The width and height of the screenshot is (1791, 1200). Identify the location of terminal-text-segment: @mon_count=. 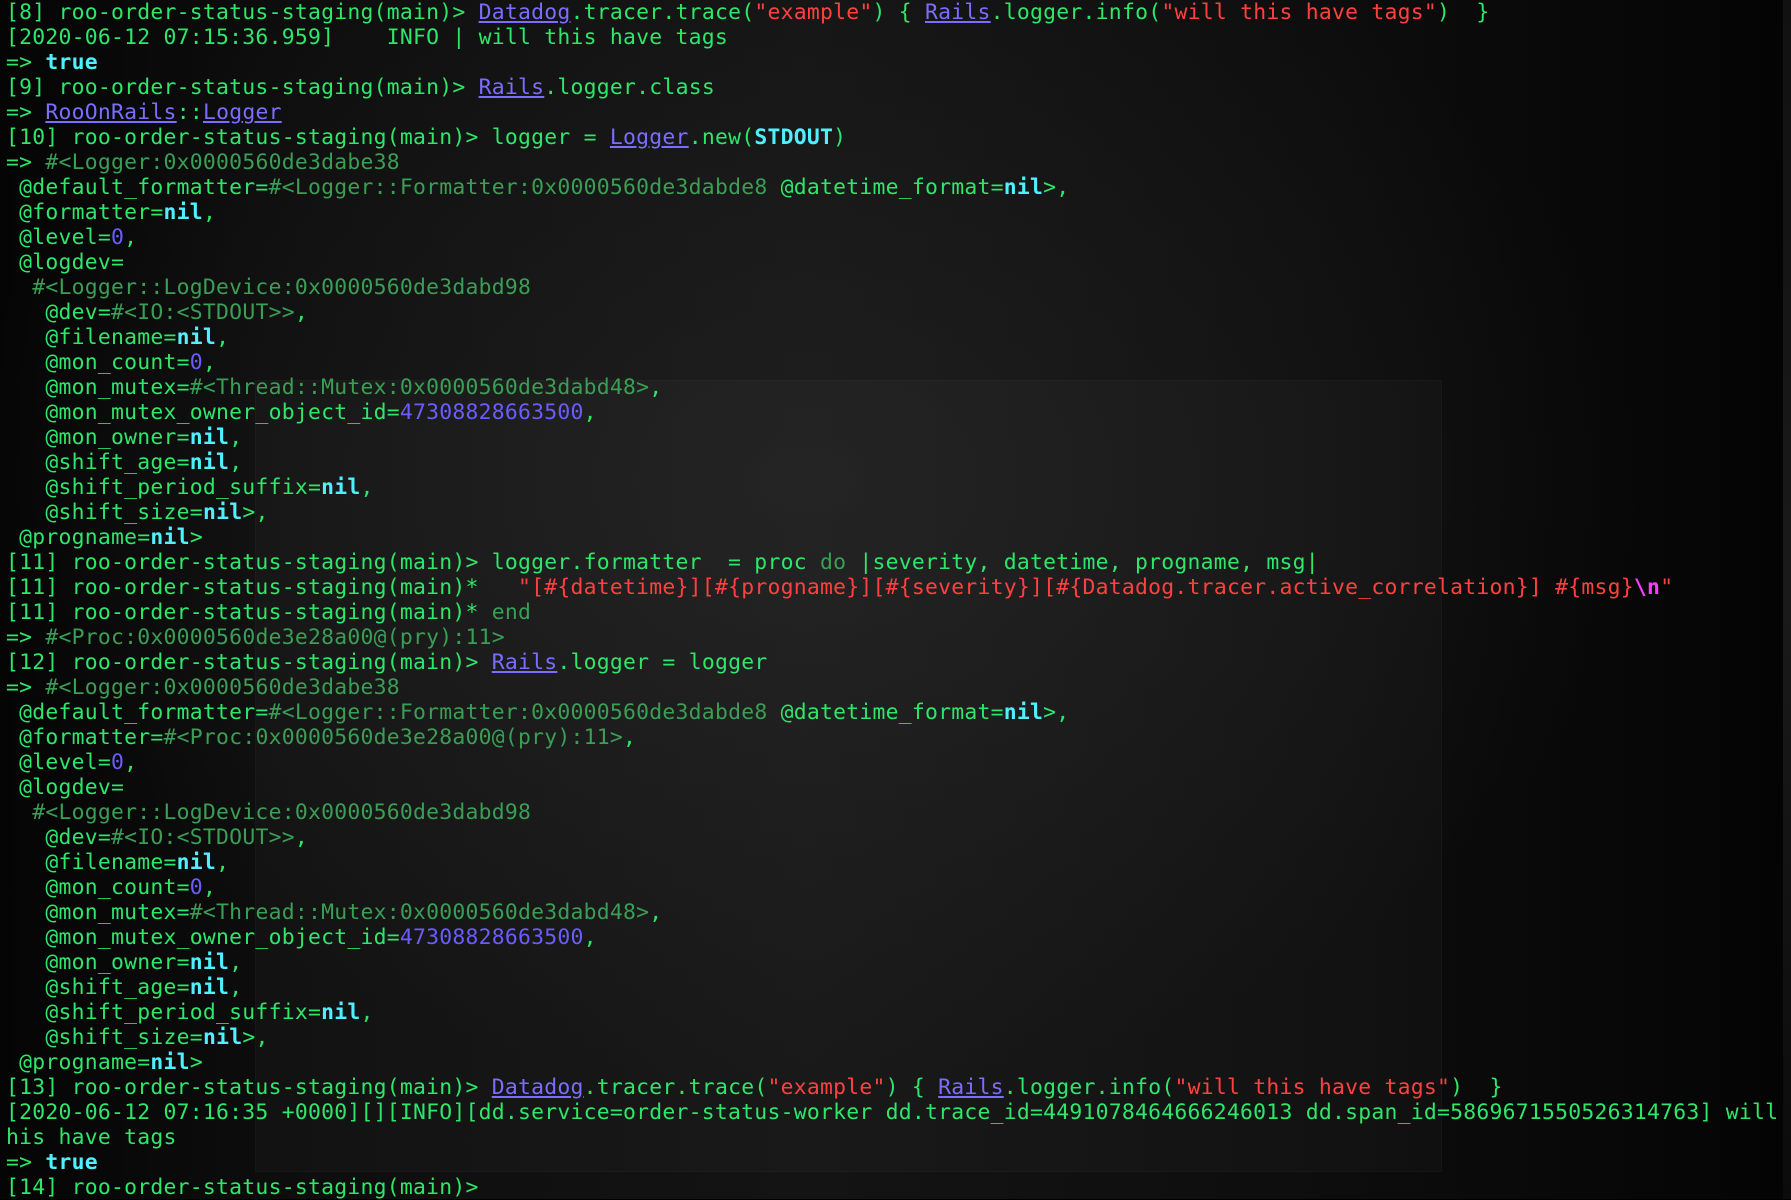
(98, 362).